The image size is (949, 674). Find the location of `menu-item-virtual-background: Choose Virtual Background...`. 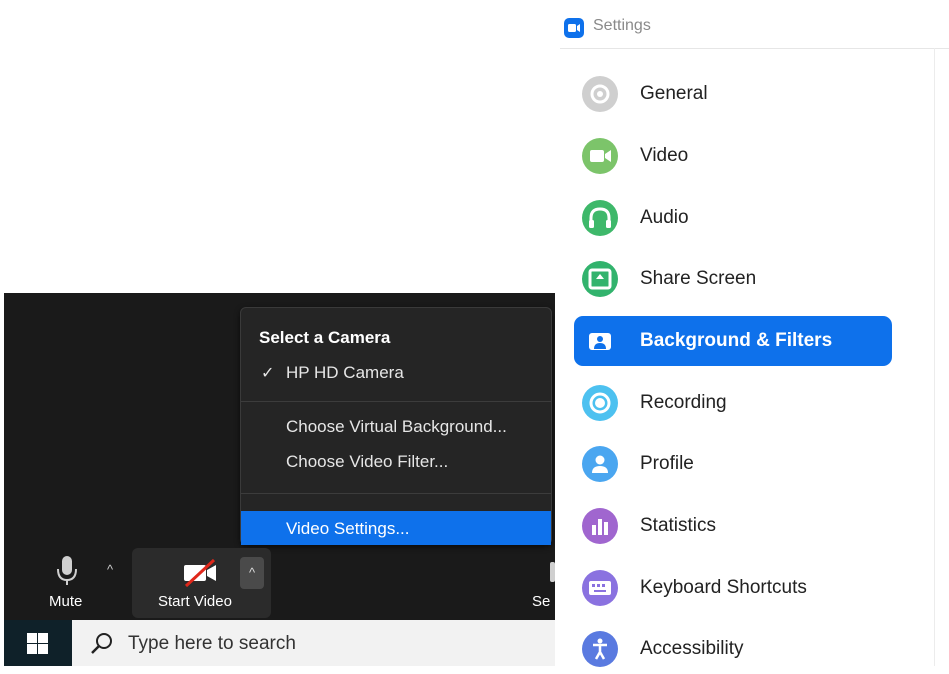

menu-item-virtual-background: Choose Virtual Background... is located at coordinates (396, 427).